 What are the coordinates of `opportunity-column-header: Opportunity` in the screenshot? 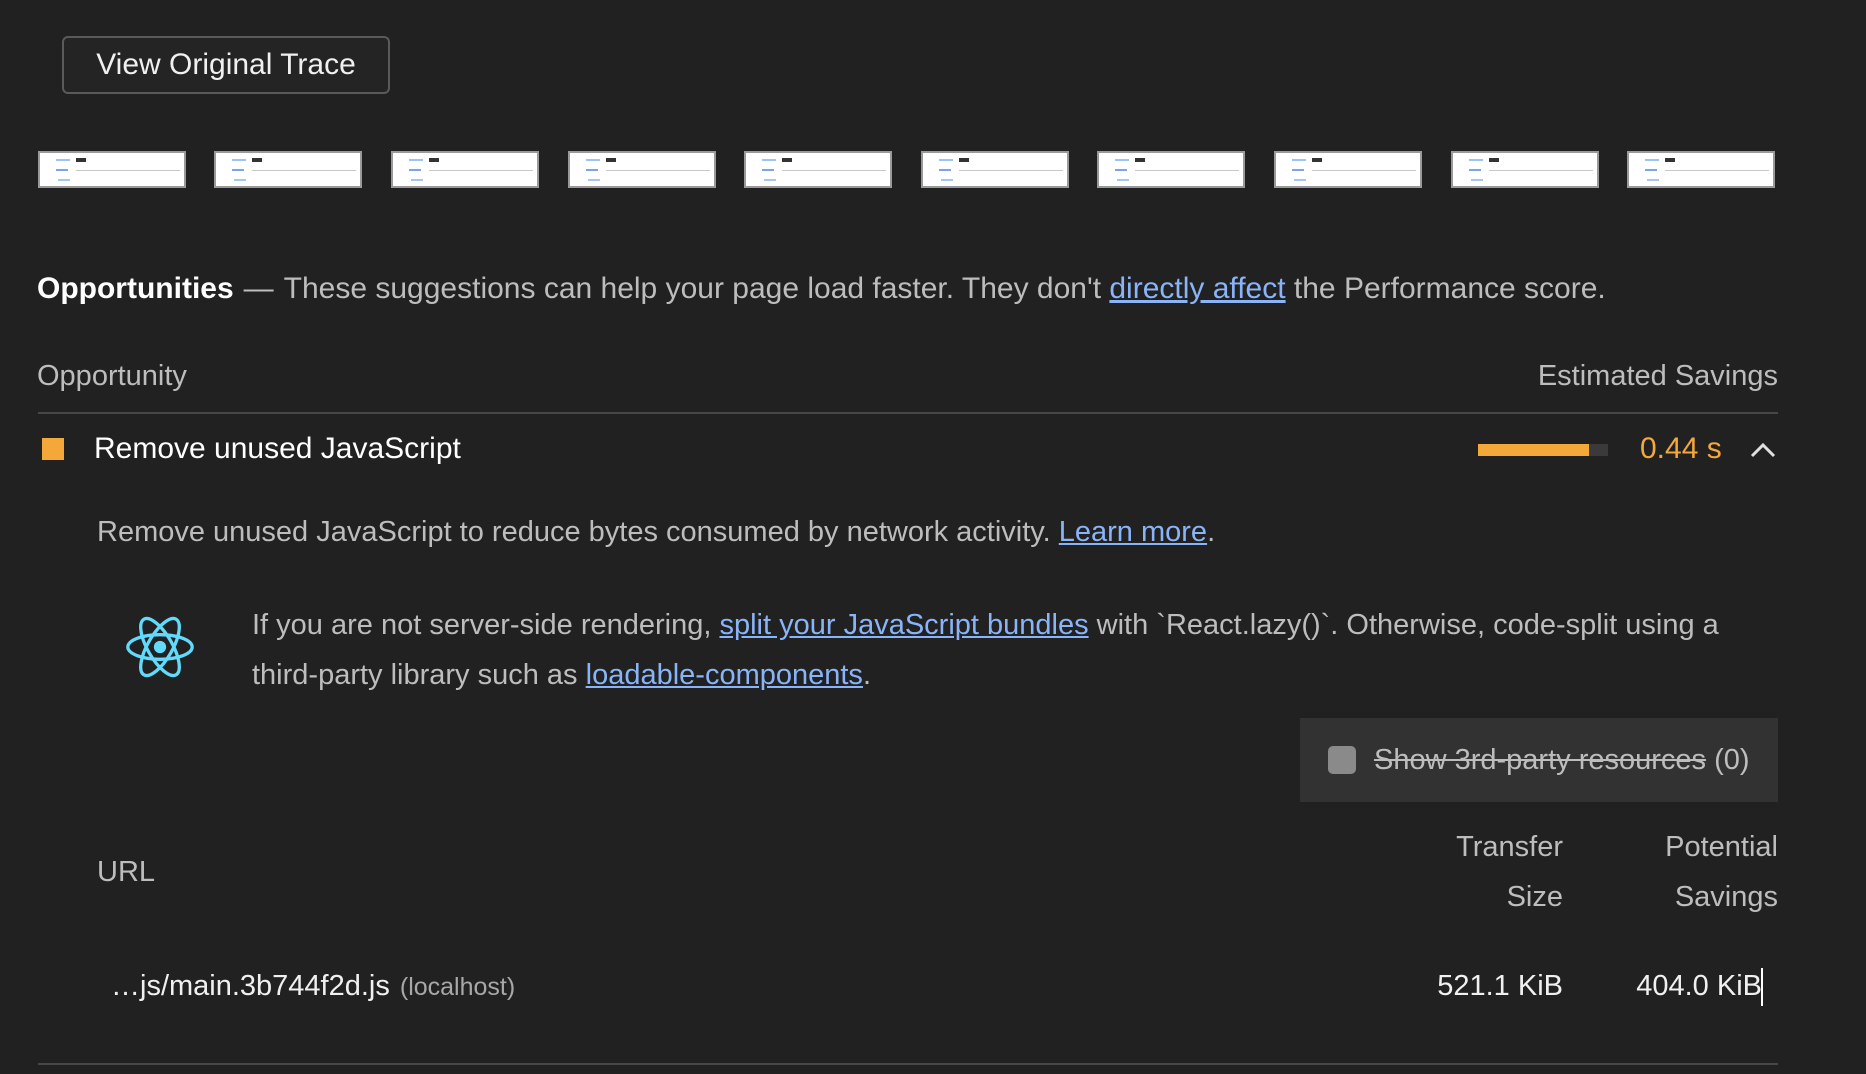 It's located at (112, 376).